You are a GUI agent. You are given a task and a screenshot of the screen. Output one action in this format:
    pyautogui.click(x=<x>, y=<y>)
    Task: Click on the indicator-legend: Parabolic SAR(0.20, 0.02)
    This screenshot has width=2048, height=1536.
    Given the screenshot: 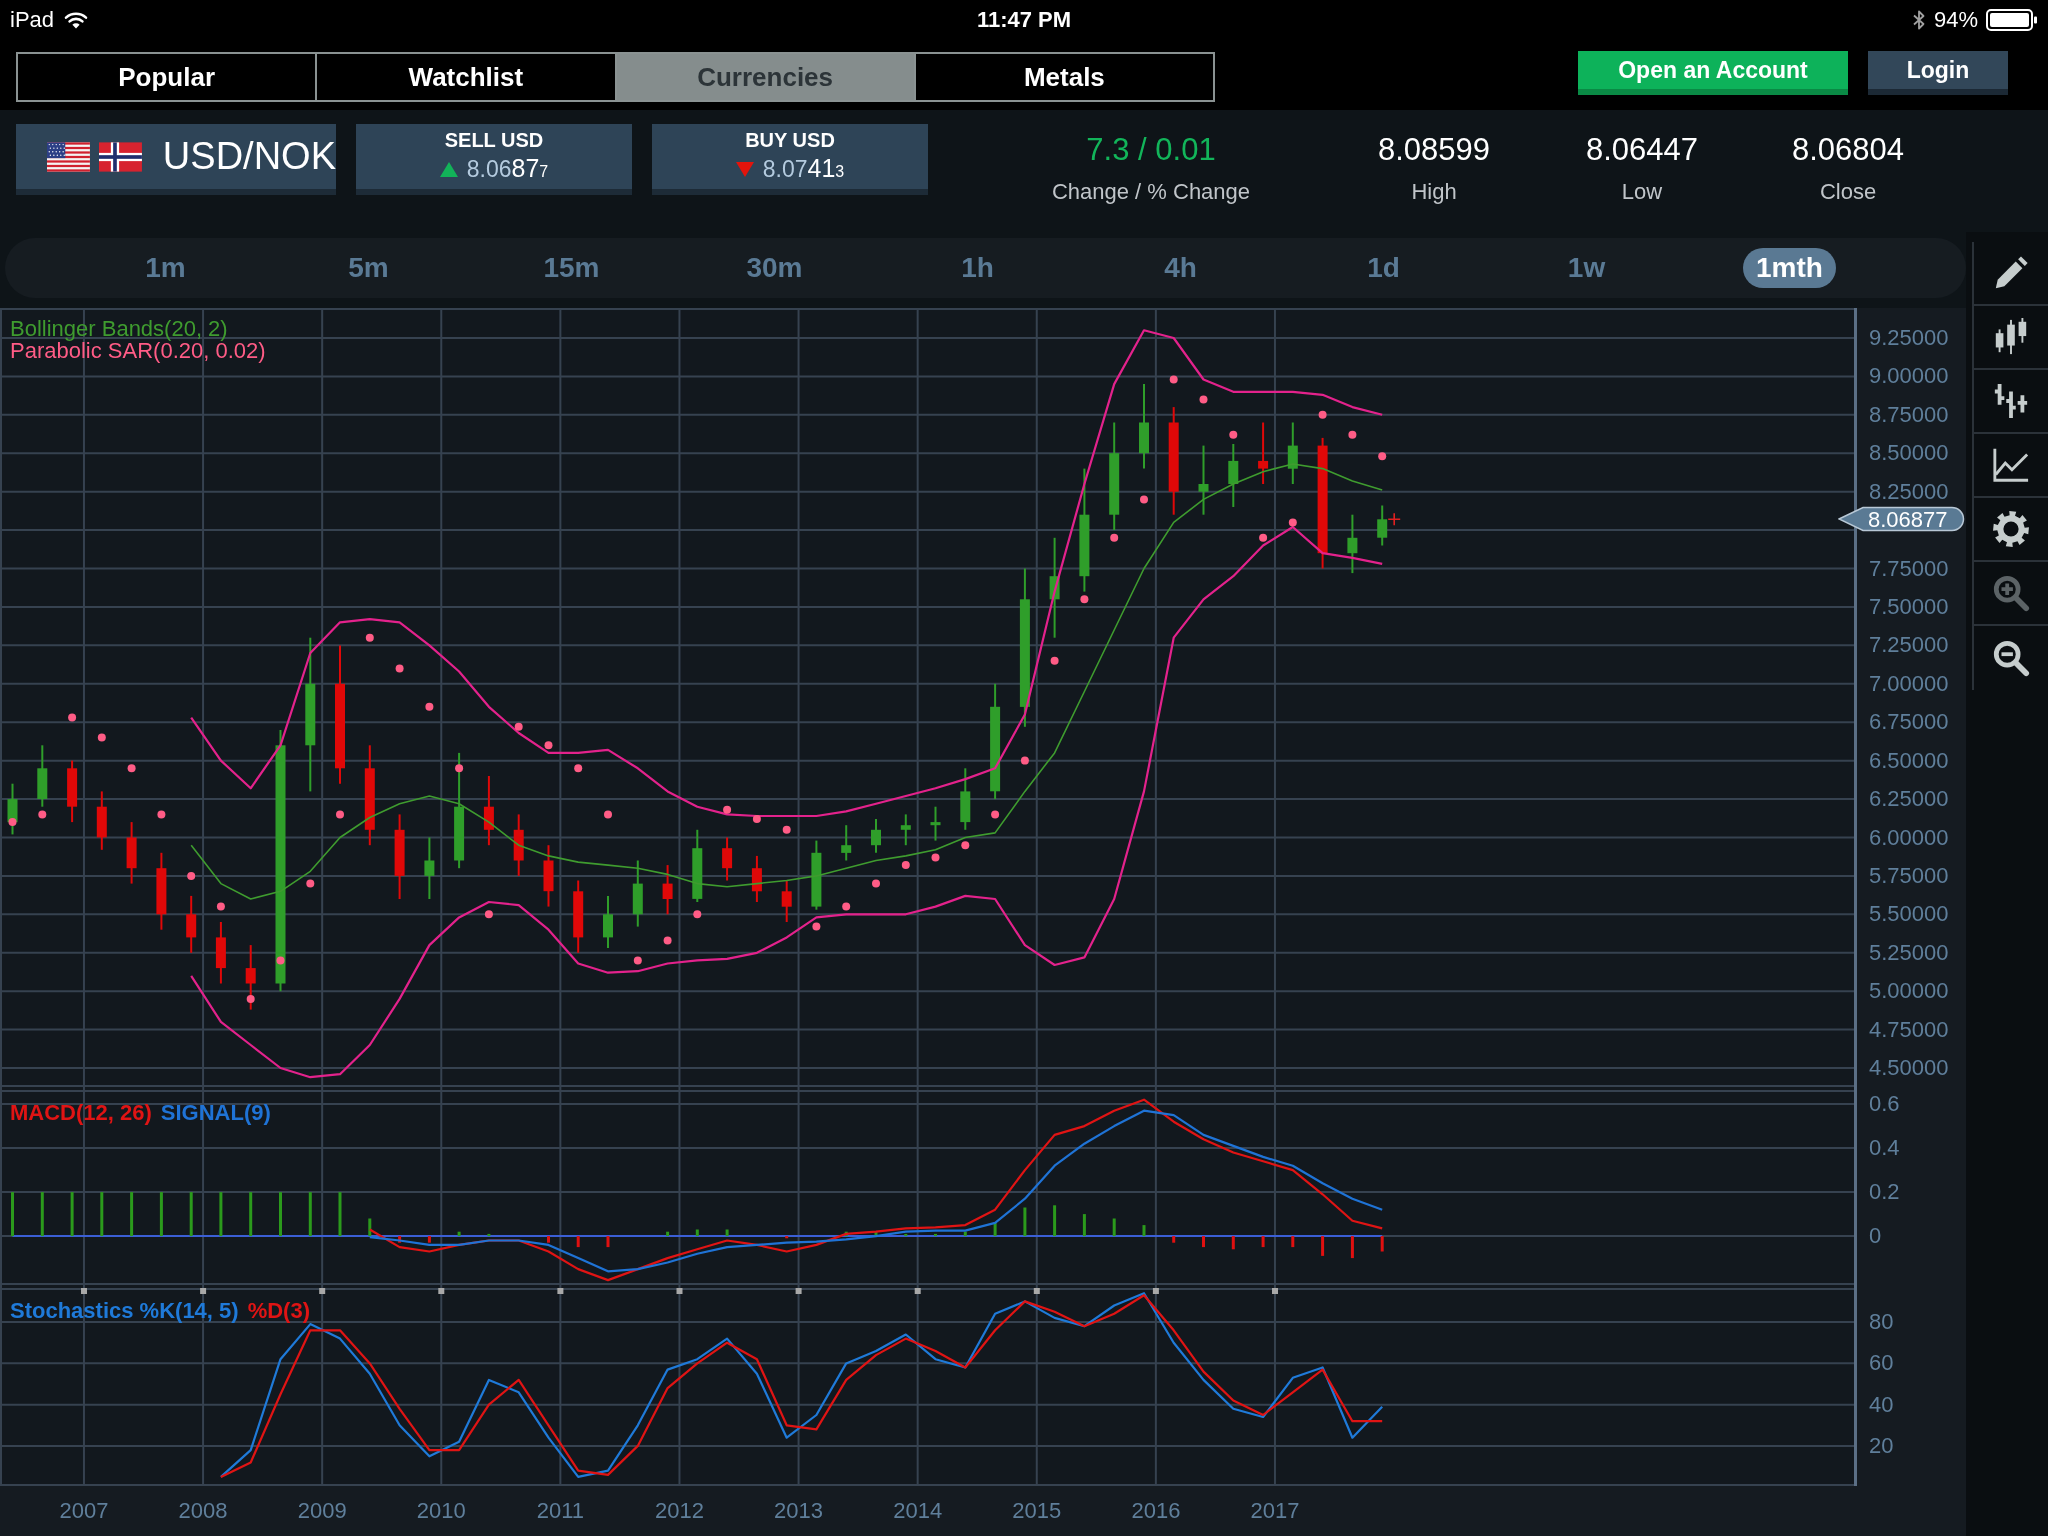 What is the action you would take?
    pyautogui.click(x=138, y=351)
    